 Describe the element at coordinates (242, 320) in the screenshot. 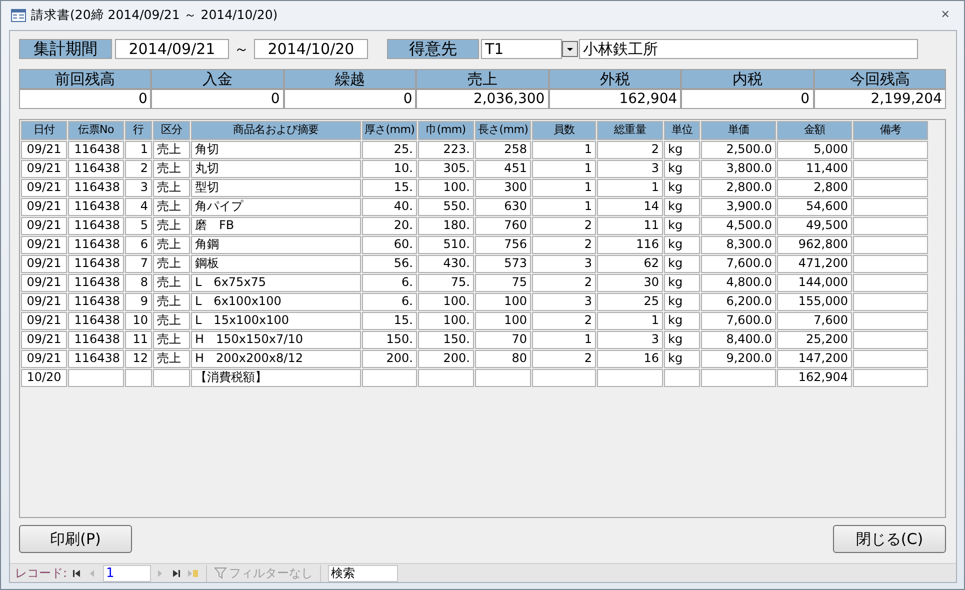

I see `table-cell: L 15x100x100` at that location.